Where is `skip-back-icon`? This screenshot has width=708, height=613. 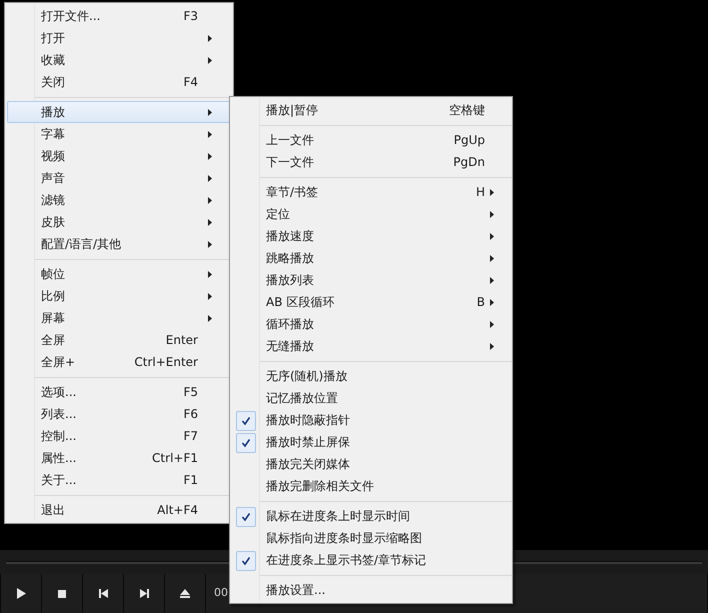
skip-back-icon is located at coordinates (103, 593).